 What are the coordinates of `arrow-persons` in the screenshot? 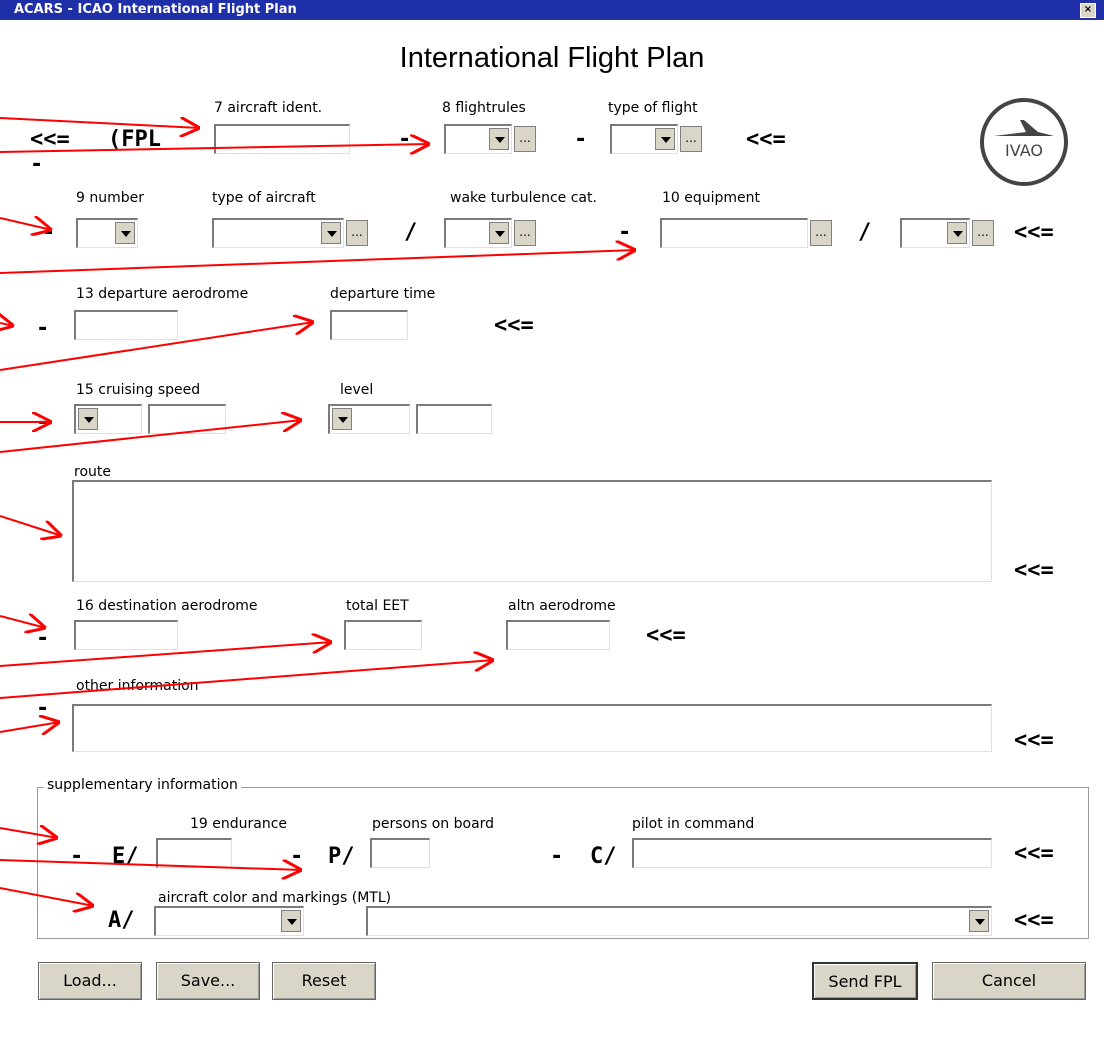 It's located at (151, 864).